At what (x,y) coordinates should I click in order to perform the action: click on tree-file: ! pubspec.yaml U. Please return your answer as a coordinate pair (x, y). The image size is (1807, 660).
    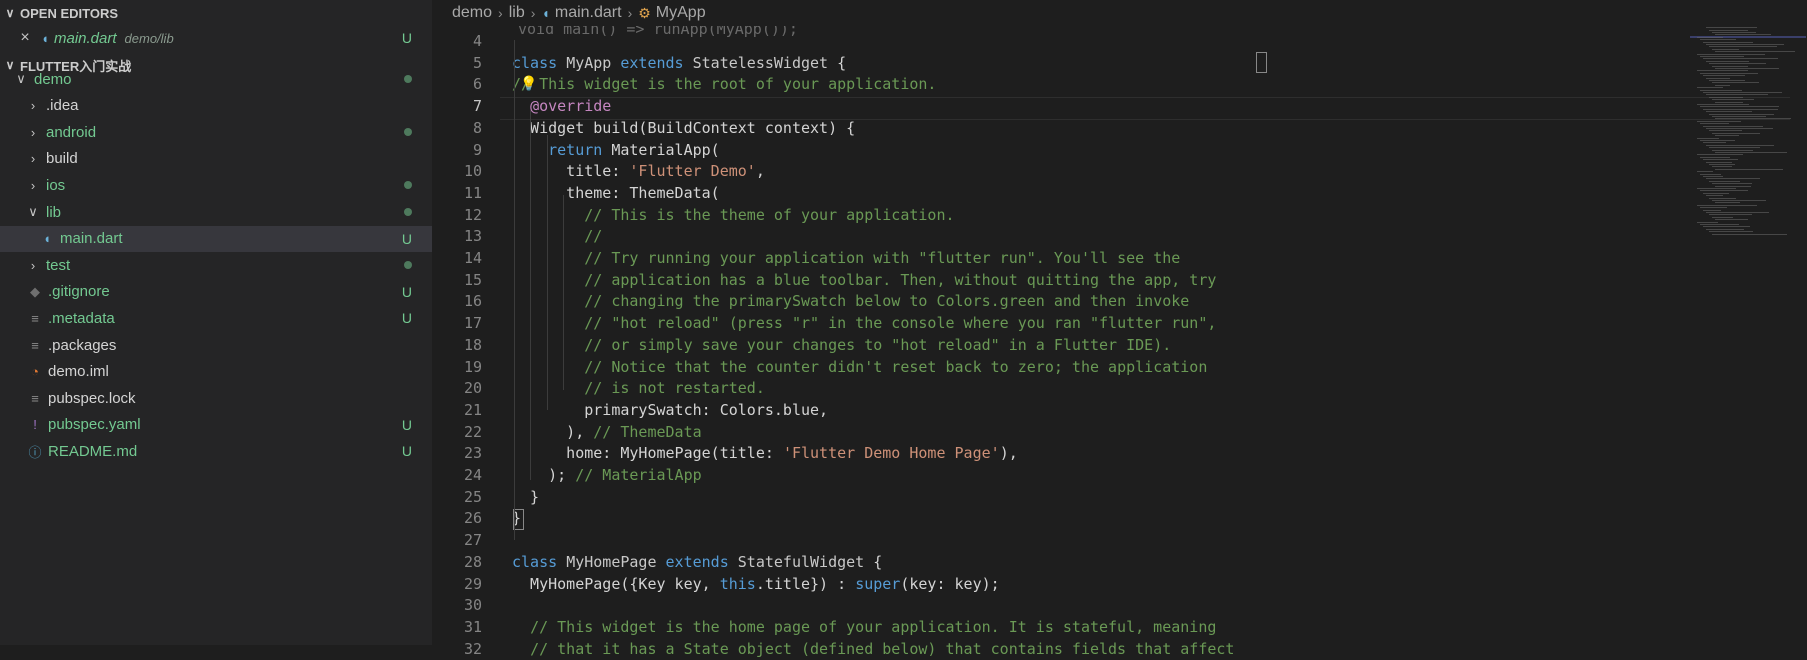
    Looking at the image, I should click on (216, 425).